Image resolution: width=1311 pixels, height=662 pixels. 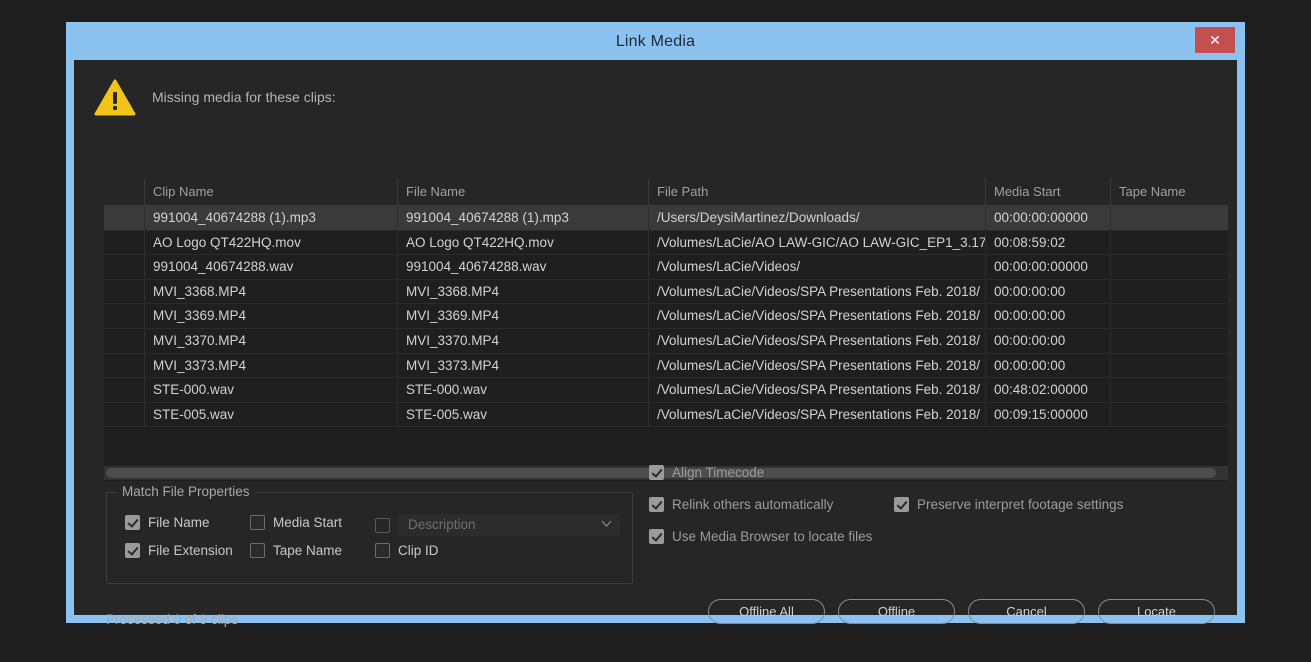 What do you see at coordinates (1047, 242) in the screenshot?
I see `cell-media-start: 00:08:59:02` at bounding box center [1047, 242].